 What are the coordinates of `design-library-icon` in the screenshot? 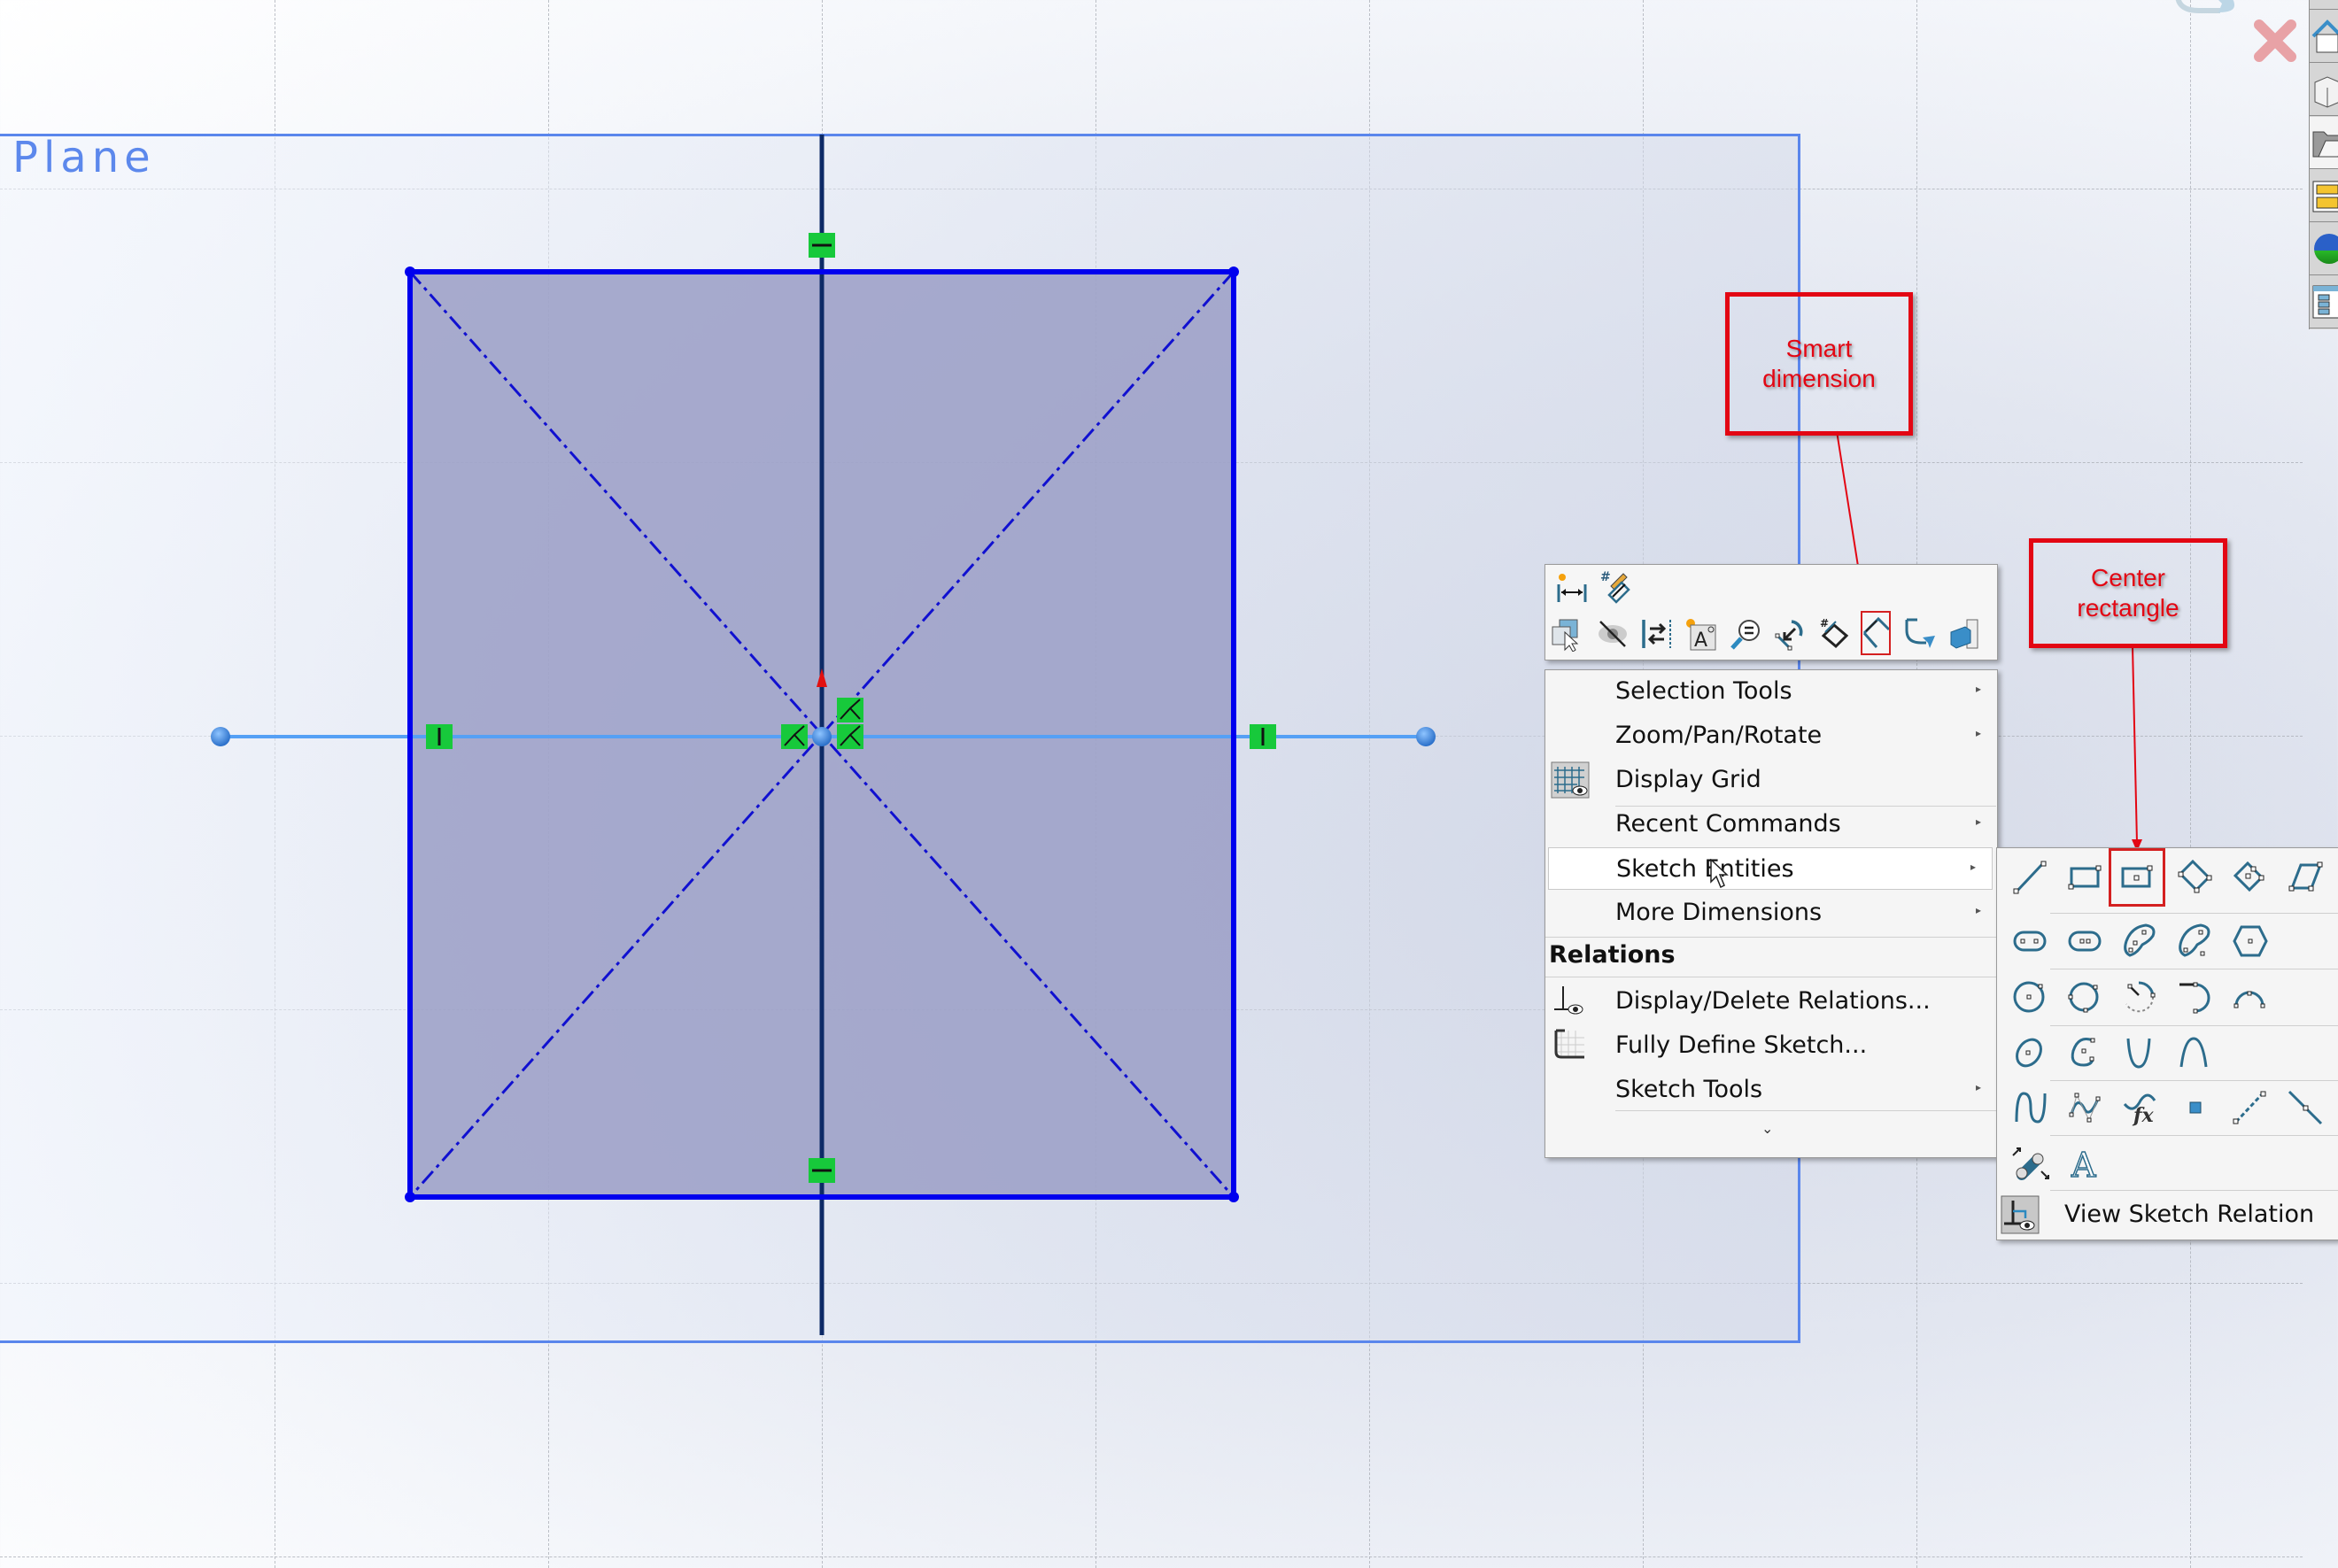 It's located at (2324, 90).